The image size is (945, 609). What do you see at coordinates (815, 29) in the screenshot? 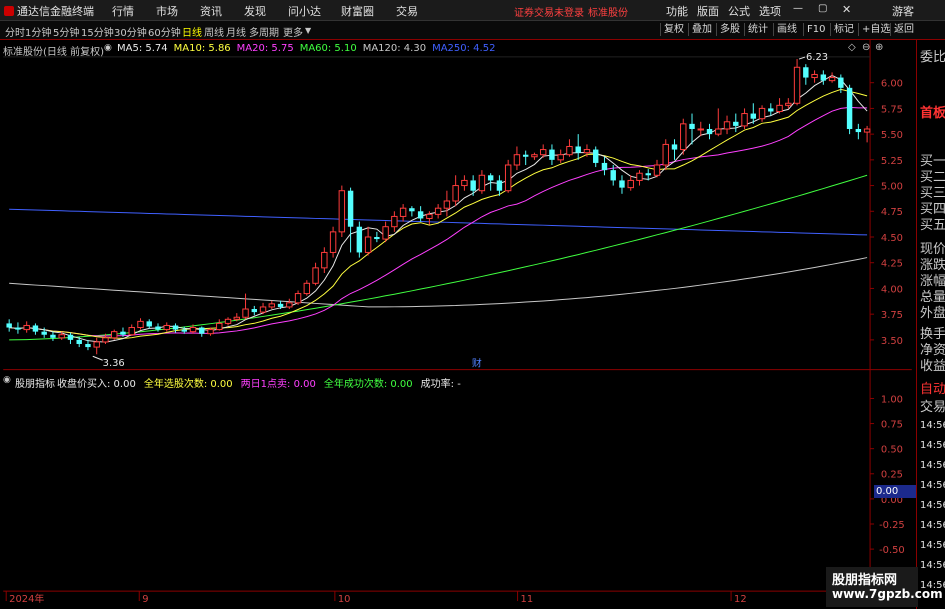
I see `f10-button: F10` at bounding box center [815, 29].